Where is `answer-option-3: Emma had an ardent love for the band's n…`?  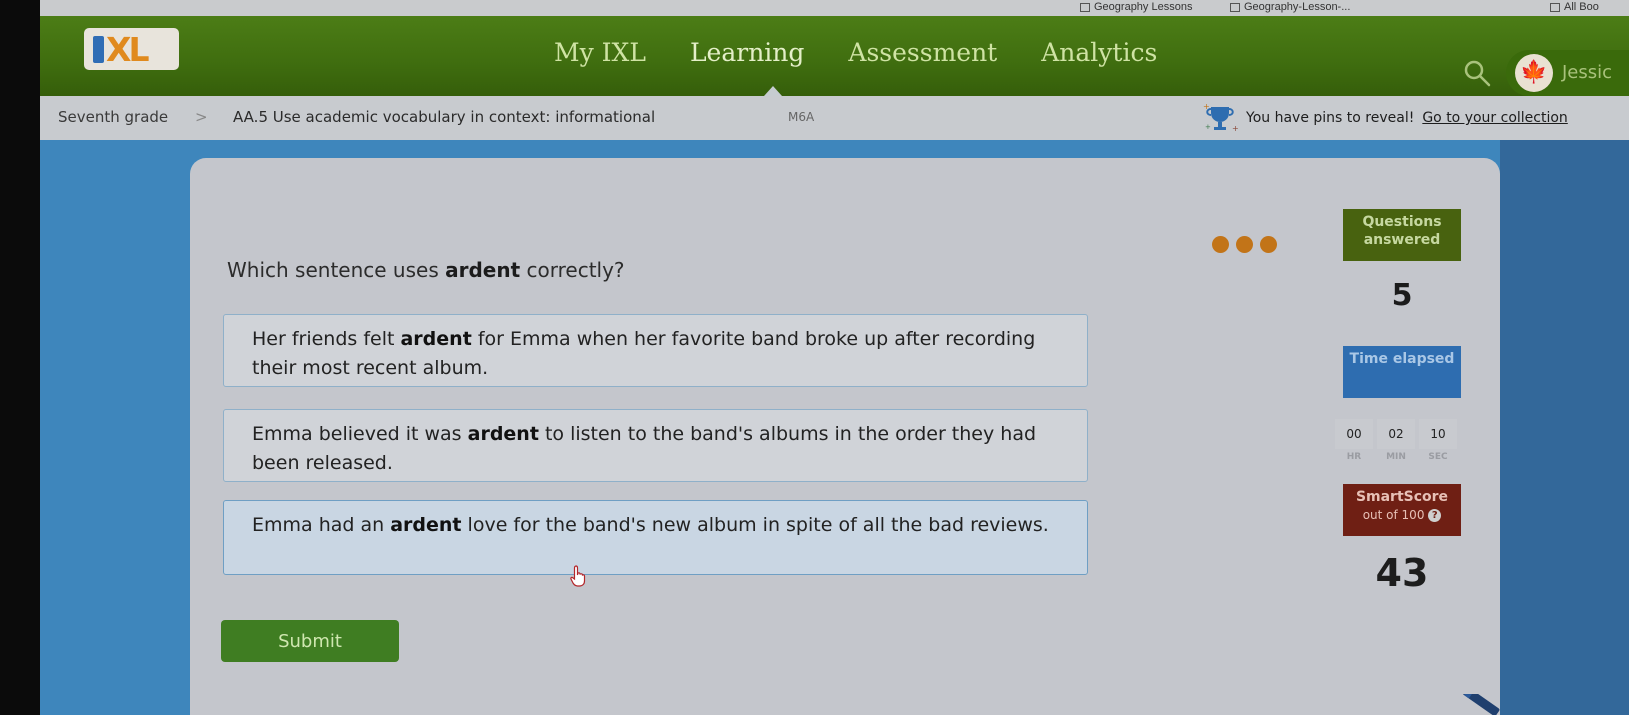
answer-option-3: Emma had an ardent love for the band's n… is located at coordinates (655, 537).